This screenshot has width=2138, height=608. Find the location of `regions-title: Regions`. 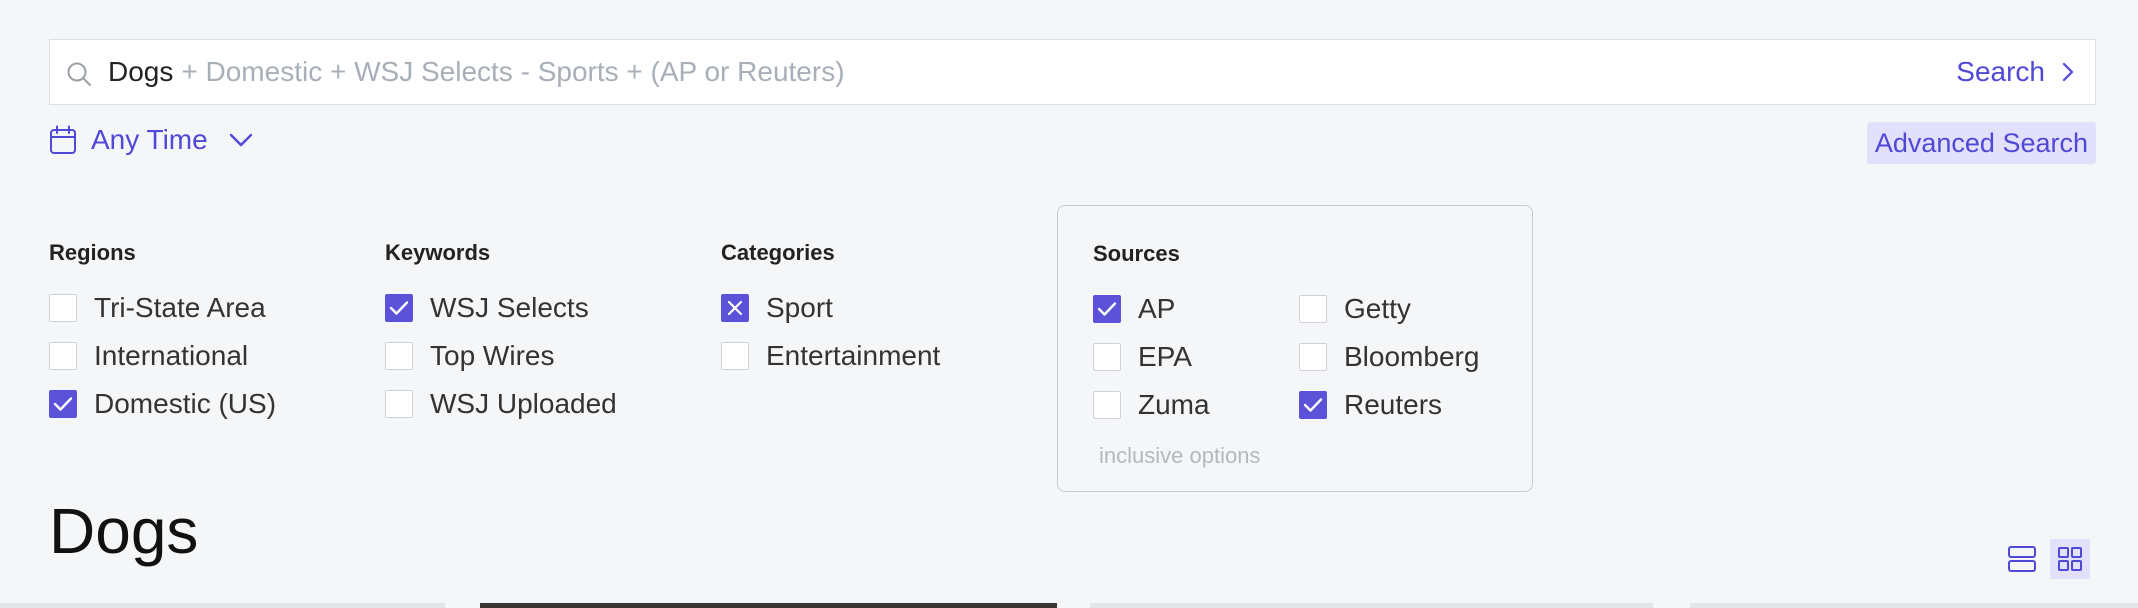

regions-title: Regions is located at coordinates (92, 252).